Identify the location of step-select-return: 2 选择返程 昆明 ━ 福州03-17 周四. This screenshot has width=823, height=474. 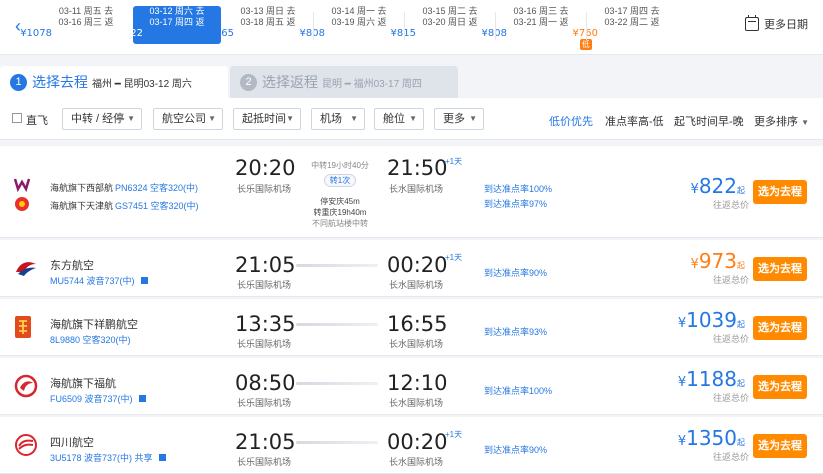
(344, 82).